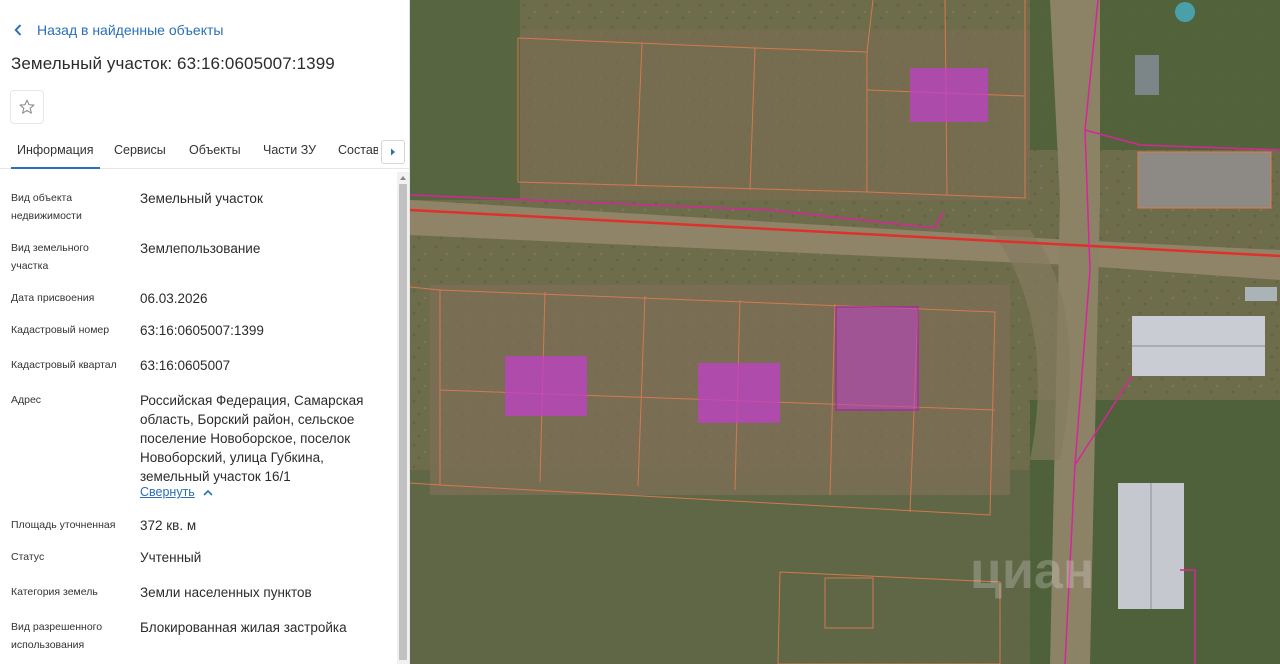 Image resolution: width=1280 pixels, height=664 pixels. What do you see at coordinates (171, 557) in the screenshot?
I see `info-value: Учтенный` at bounding box center [171, 557].